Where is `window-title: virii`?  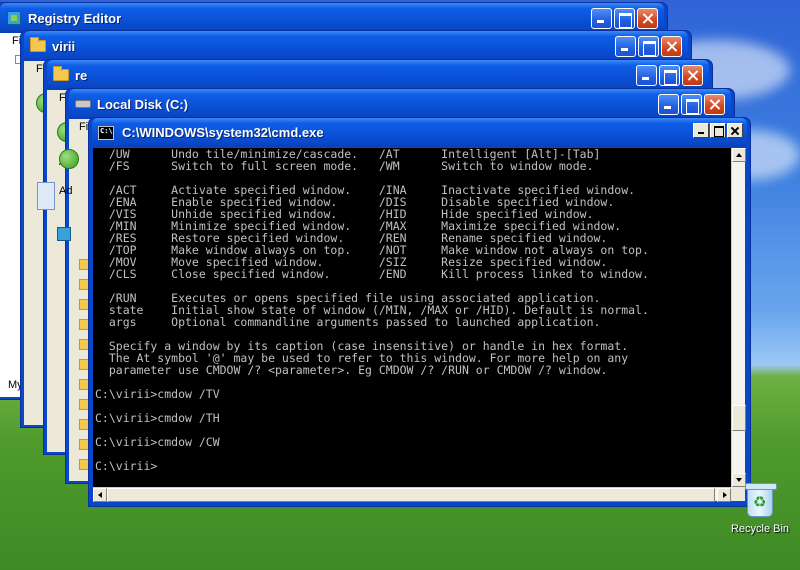
window-title: virii is located at coordinates (64, 46).